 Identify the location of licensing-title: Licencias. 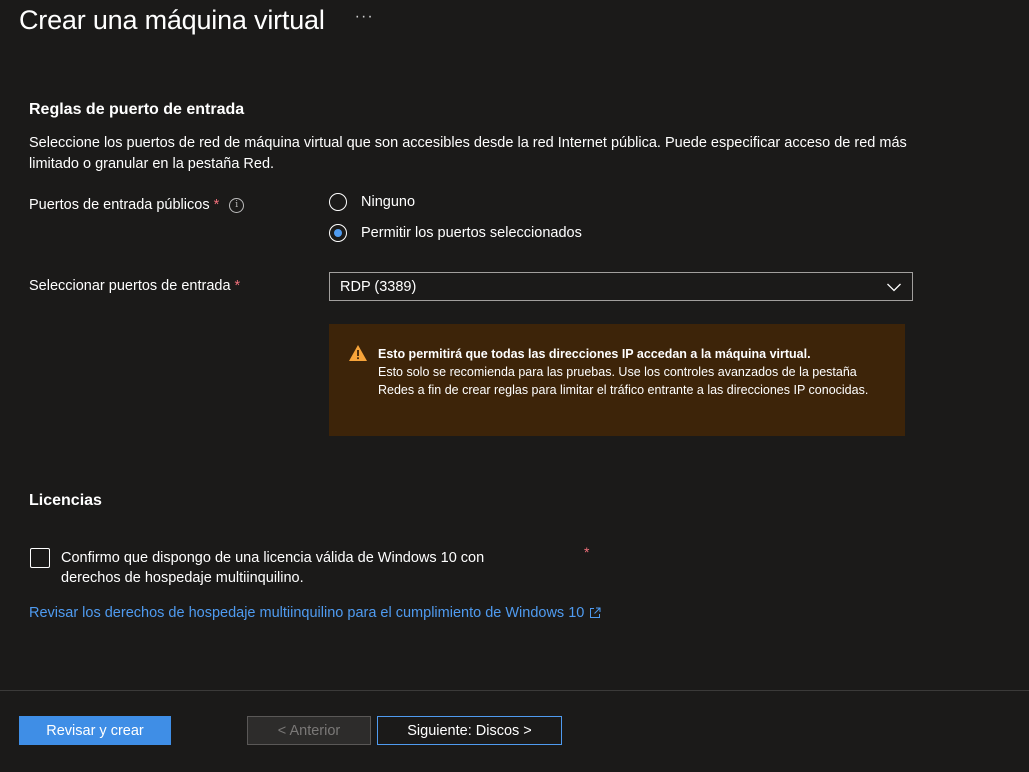
(65, 500).